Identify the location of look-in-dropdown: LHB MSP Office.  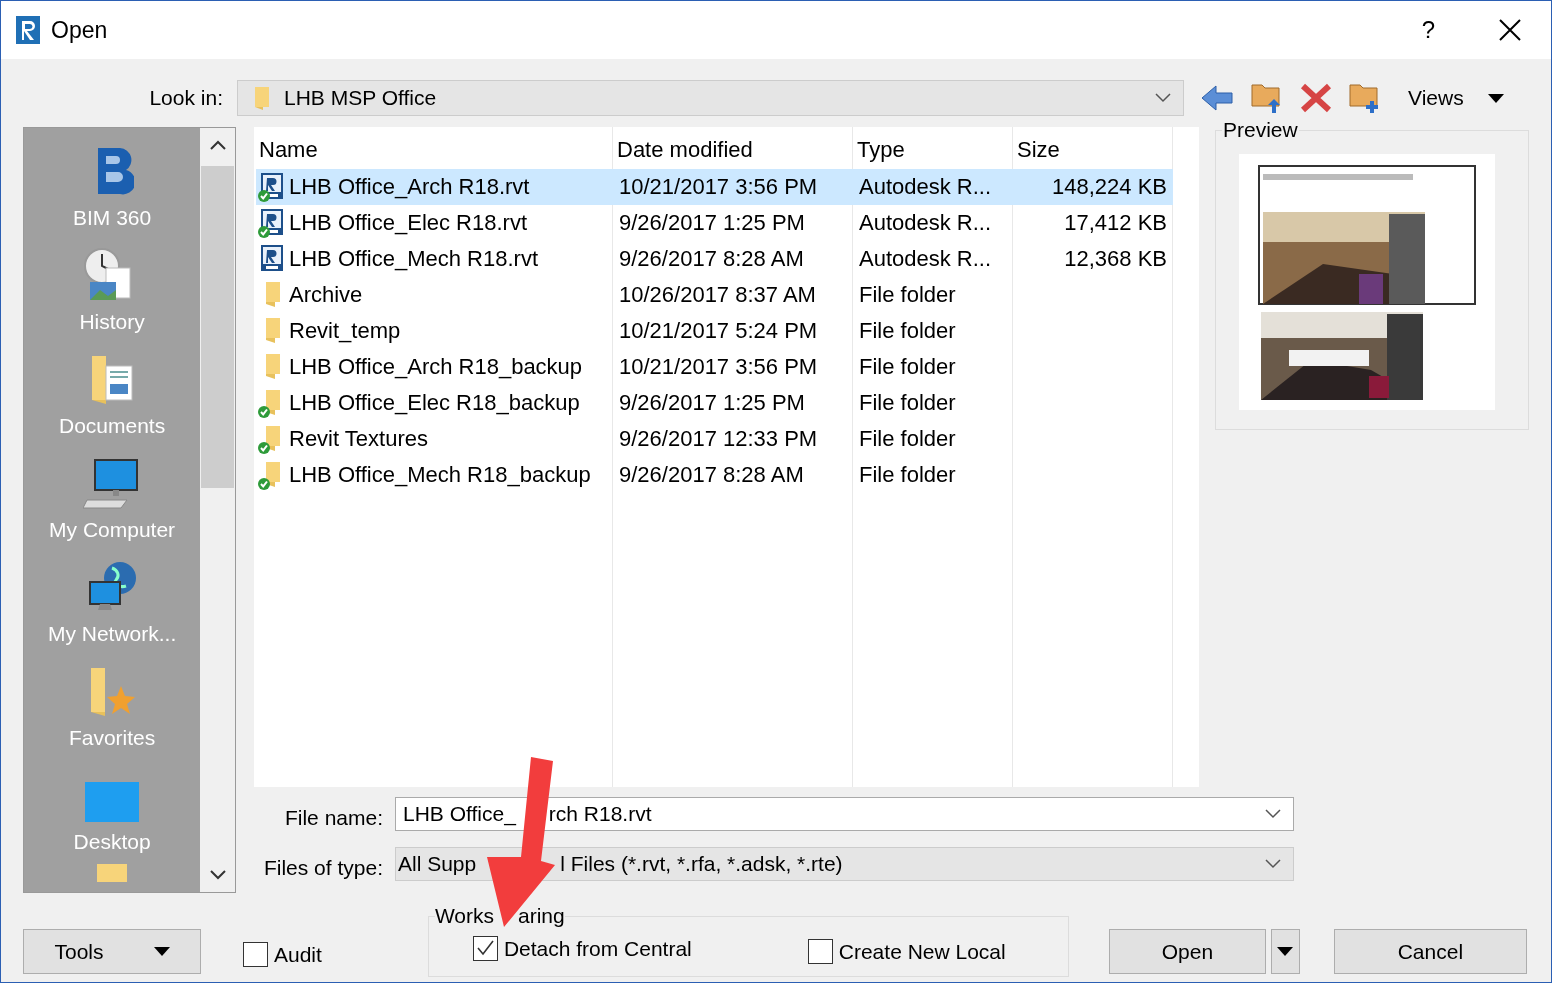
(710, 98).